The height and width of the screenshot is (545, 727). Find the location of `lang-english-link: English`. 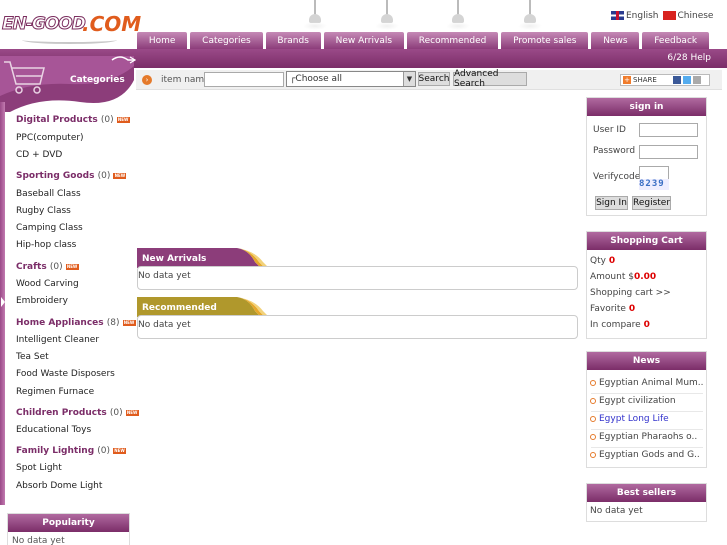

lang-english-link: English is located at coordinates (635, 16).